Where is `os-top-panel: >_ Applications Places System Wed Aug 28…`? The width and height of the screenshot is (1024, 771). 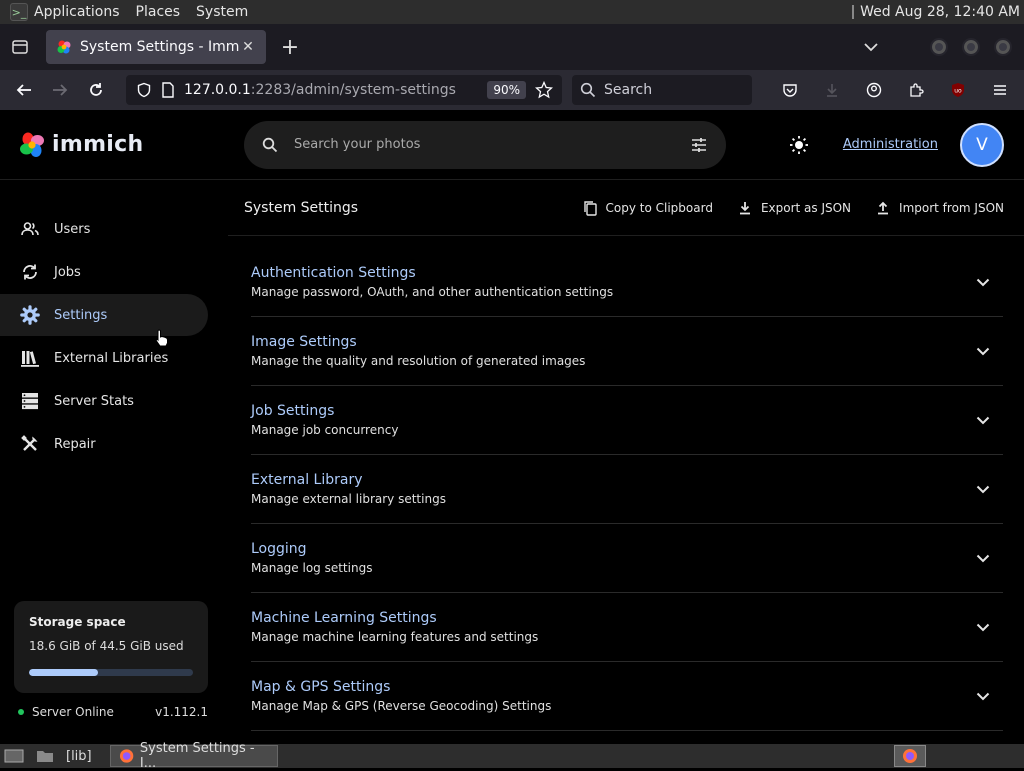 os-top-panel: >_ Applications Places System Wed Aug 28… is located at coordinates (512, 12).